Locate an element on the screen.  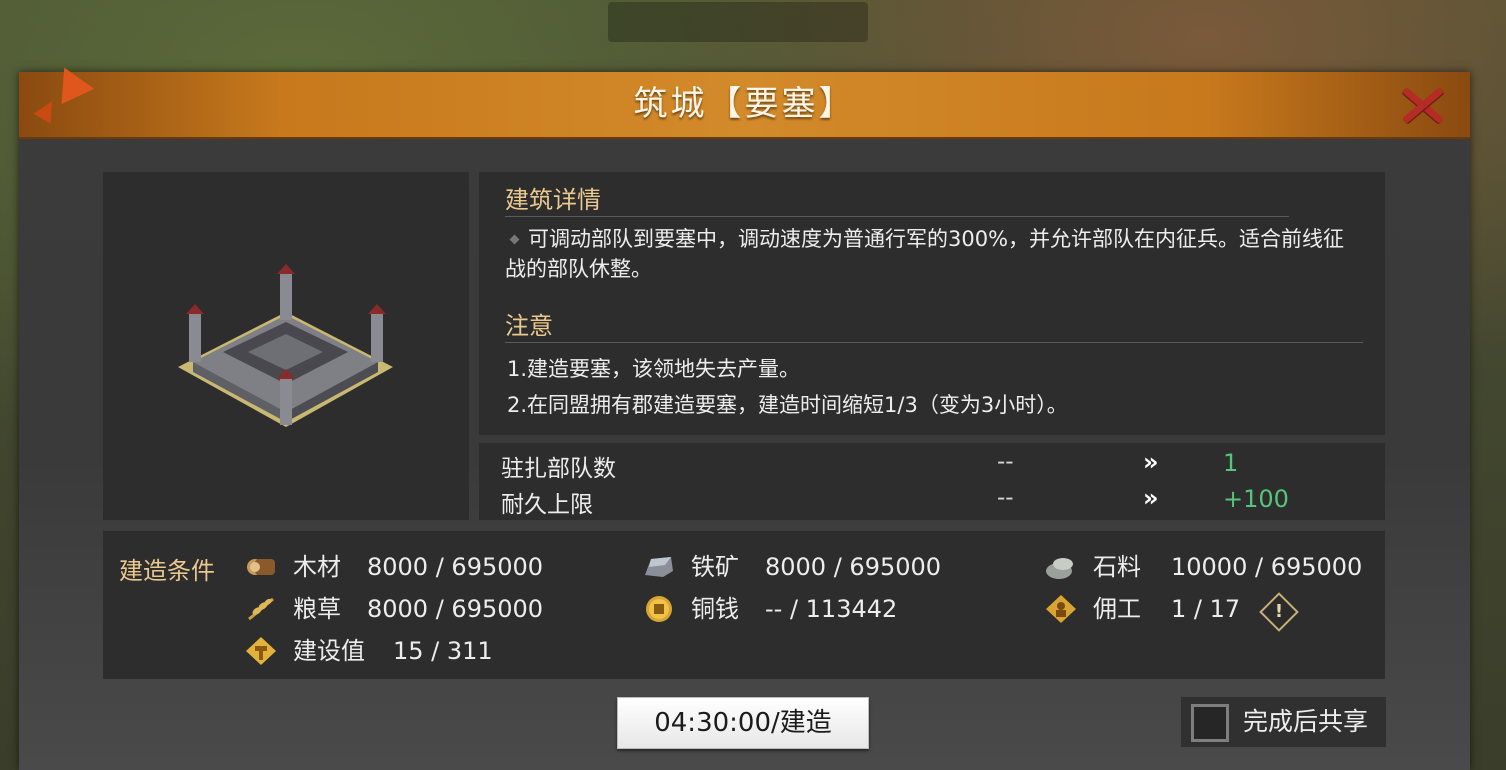
note-line: 2.在同盟拥有郡建造要塞，建造时间缩短1/3（变为3小时）。 is located at coordinates (787, 405).